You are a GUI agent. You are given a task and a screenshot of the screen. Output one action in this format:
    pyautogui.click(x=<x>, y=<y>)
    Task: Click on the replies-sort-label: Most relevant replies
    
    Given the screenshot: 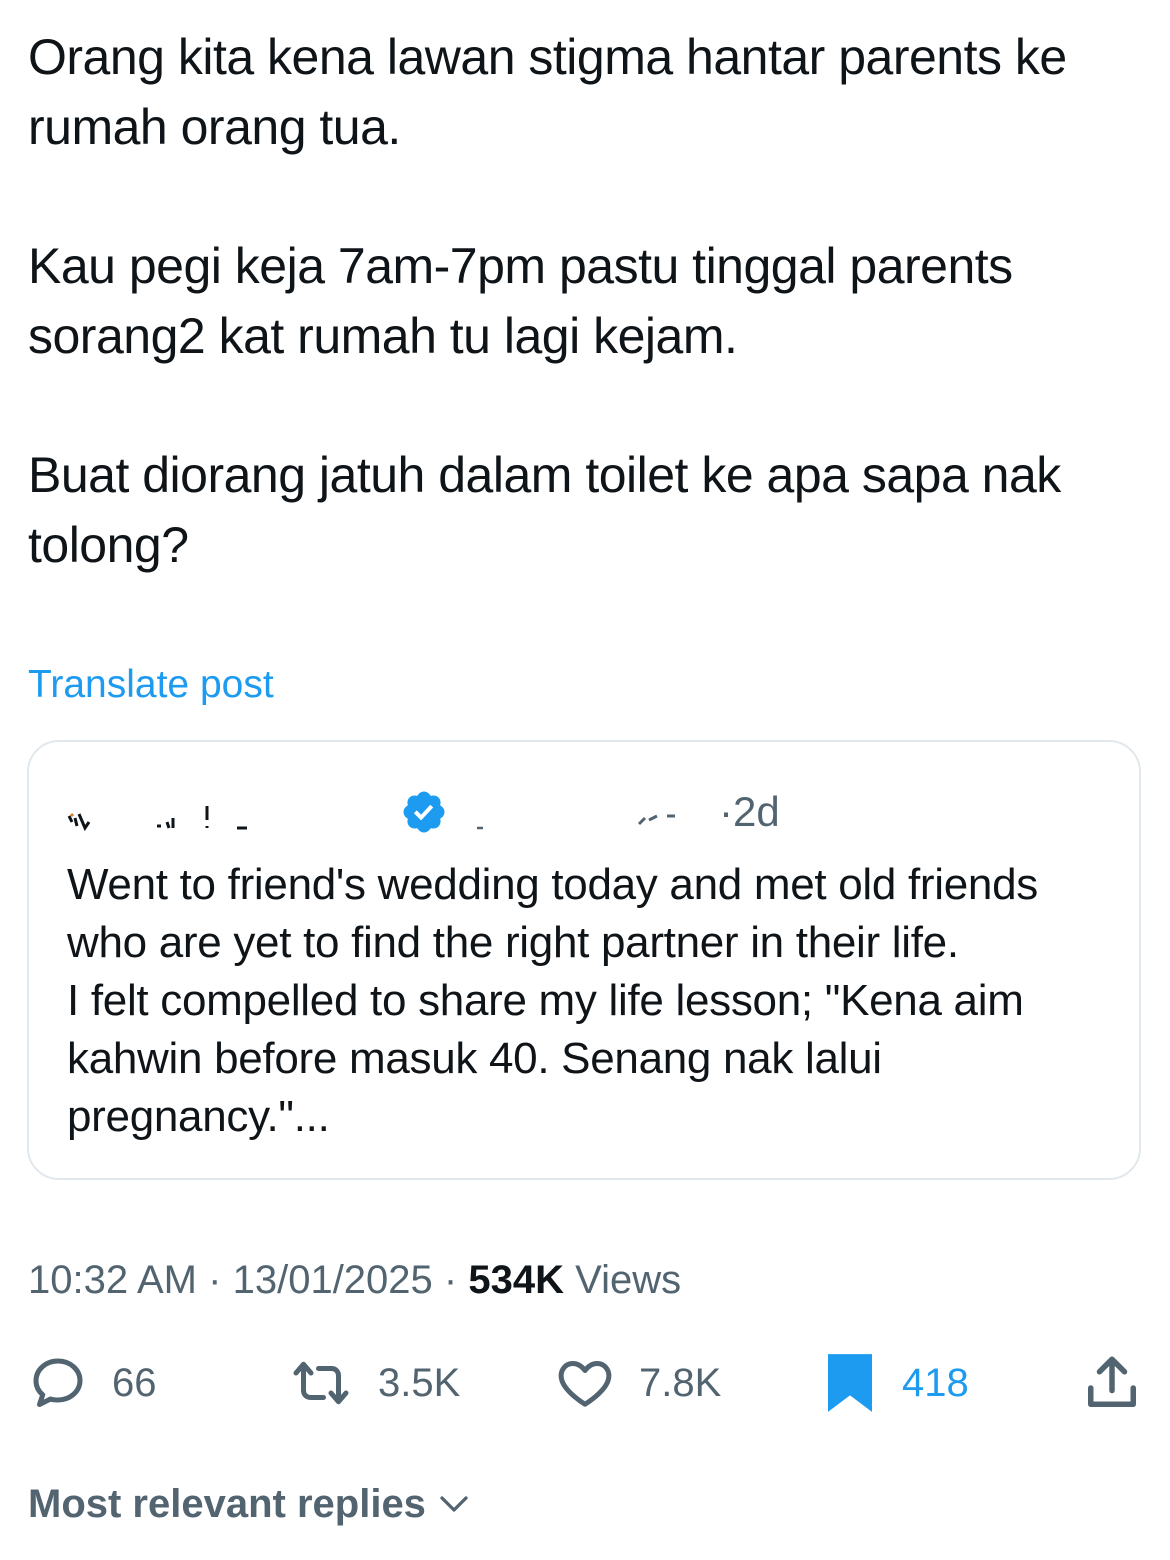 What is the action you would take?
    pyautogui.click(x=227, y=1504)
    